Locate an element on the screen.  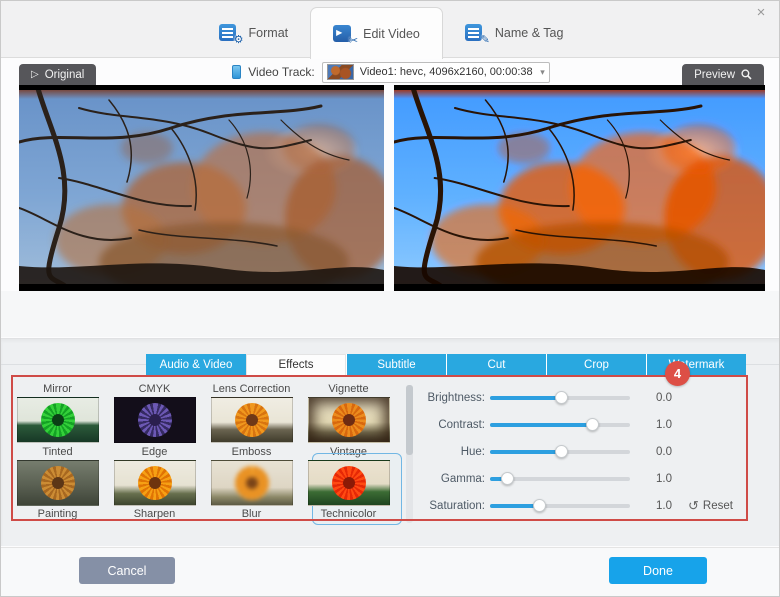
effects-scrollbar-thumb is located at coordinates (409, 420).